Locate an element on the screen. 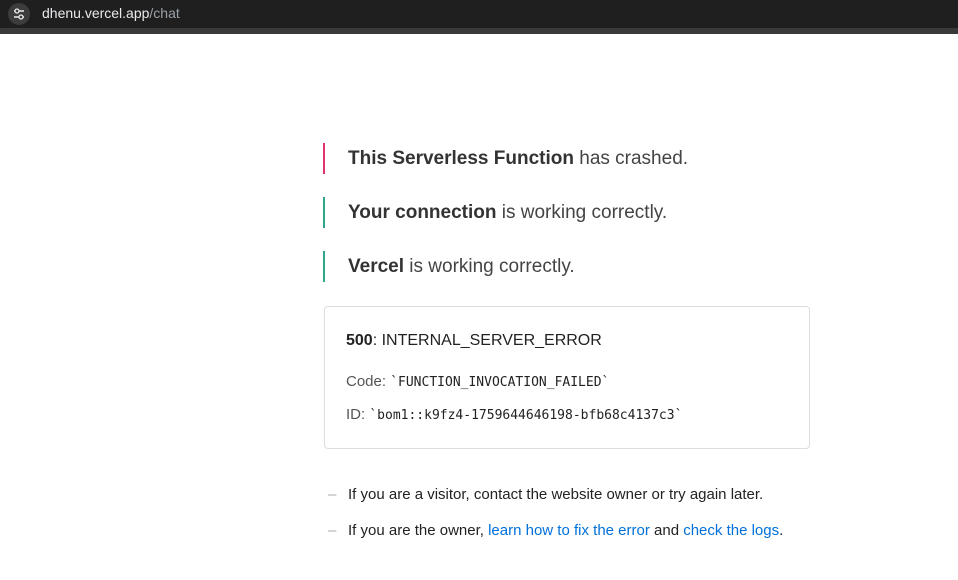  error-status-name: : INTERNAL_SERVER_ERROR is located at coordinates (487, 340).